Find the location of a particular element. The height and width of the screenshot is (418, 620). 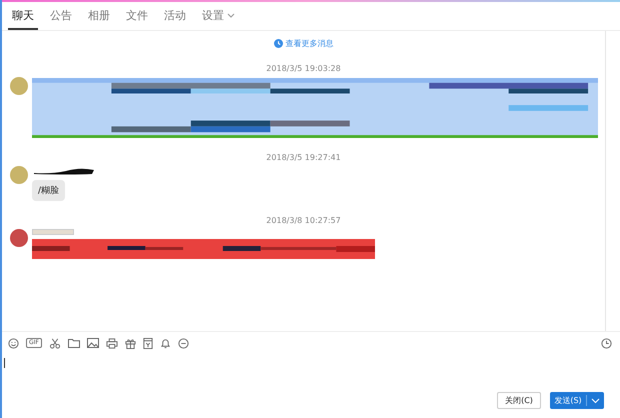

load-more-link: 查看更多消息 is located at coordinates (304, 43).